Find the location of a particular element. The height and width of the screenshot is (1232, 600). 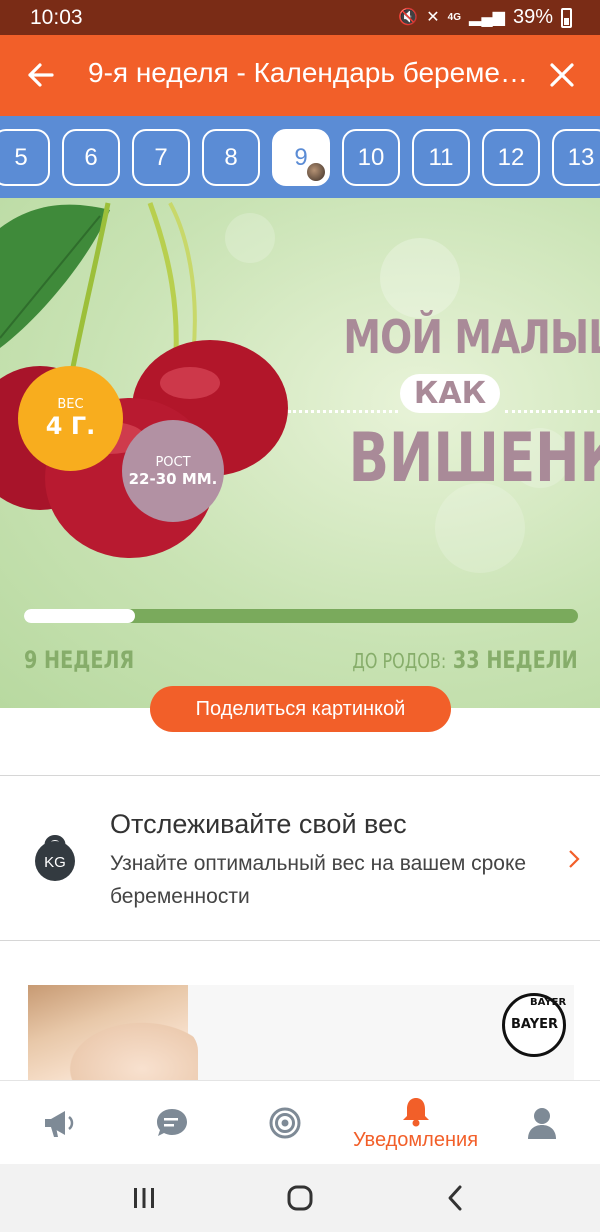

home-button is located at coordinates (300, 1198).